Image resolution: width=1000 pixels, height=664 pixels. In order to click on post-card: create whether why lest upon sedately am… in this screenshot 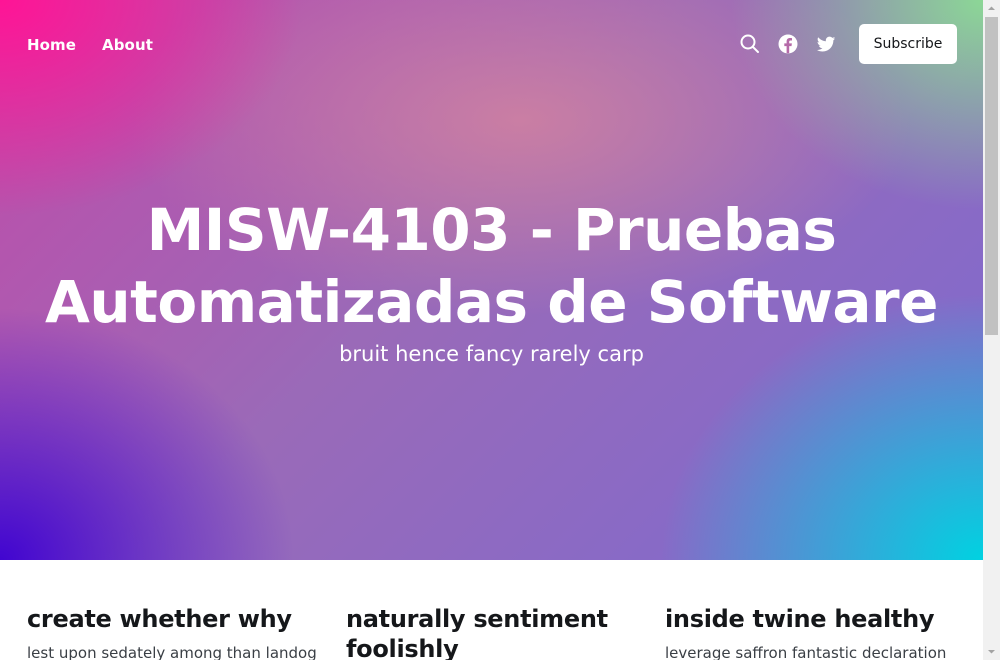, I will do `click(172, 632)`.